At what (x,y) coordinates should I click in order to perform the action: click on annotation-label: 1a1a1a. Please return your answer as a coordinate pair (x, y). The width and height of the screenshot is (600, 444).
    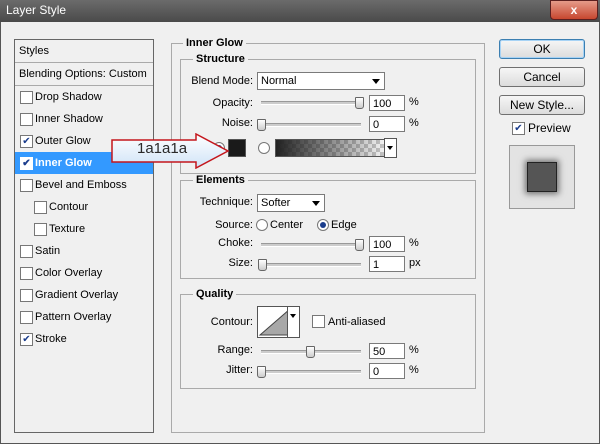
    Looking at the image, I should click on (162, 148).